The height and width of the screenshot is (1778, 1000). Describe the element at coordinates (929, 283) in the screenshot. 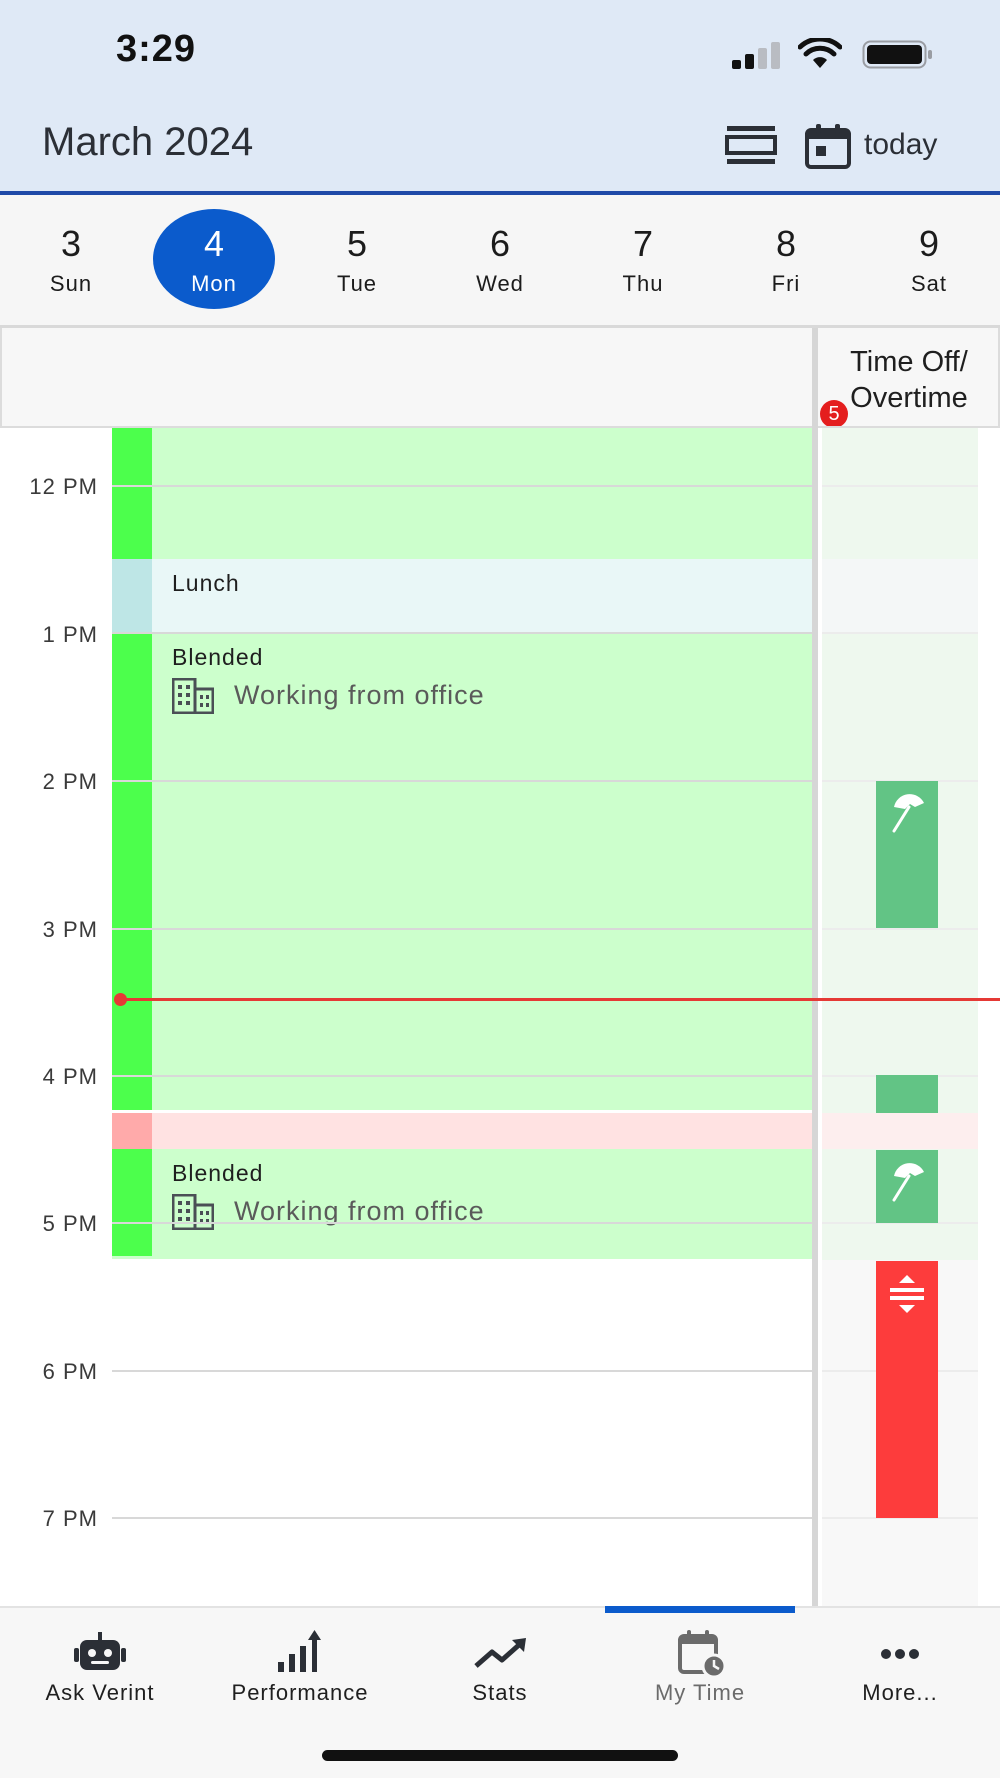

I see `day-of-week: Sat` at that location.